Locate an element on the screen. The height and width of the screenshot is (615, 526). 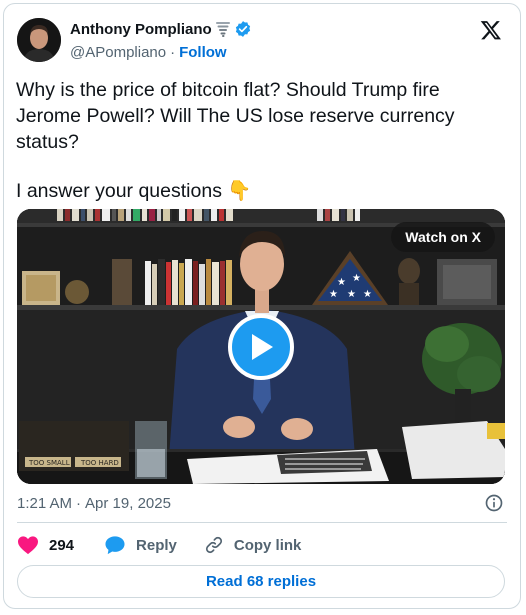
avatar is located at coordinates (39, 40).